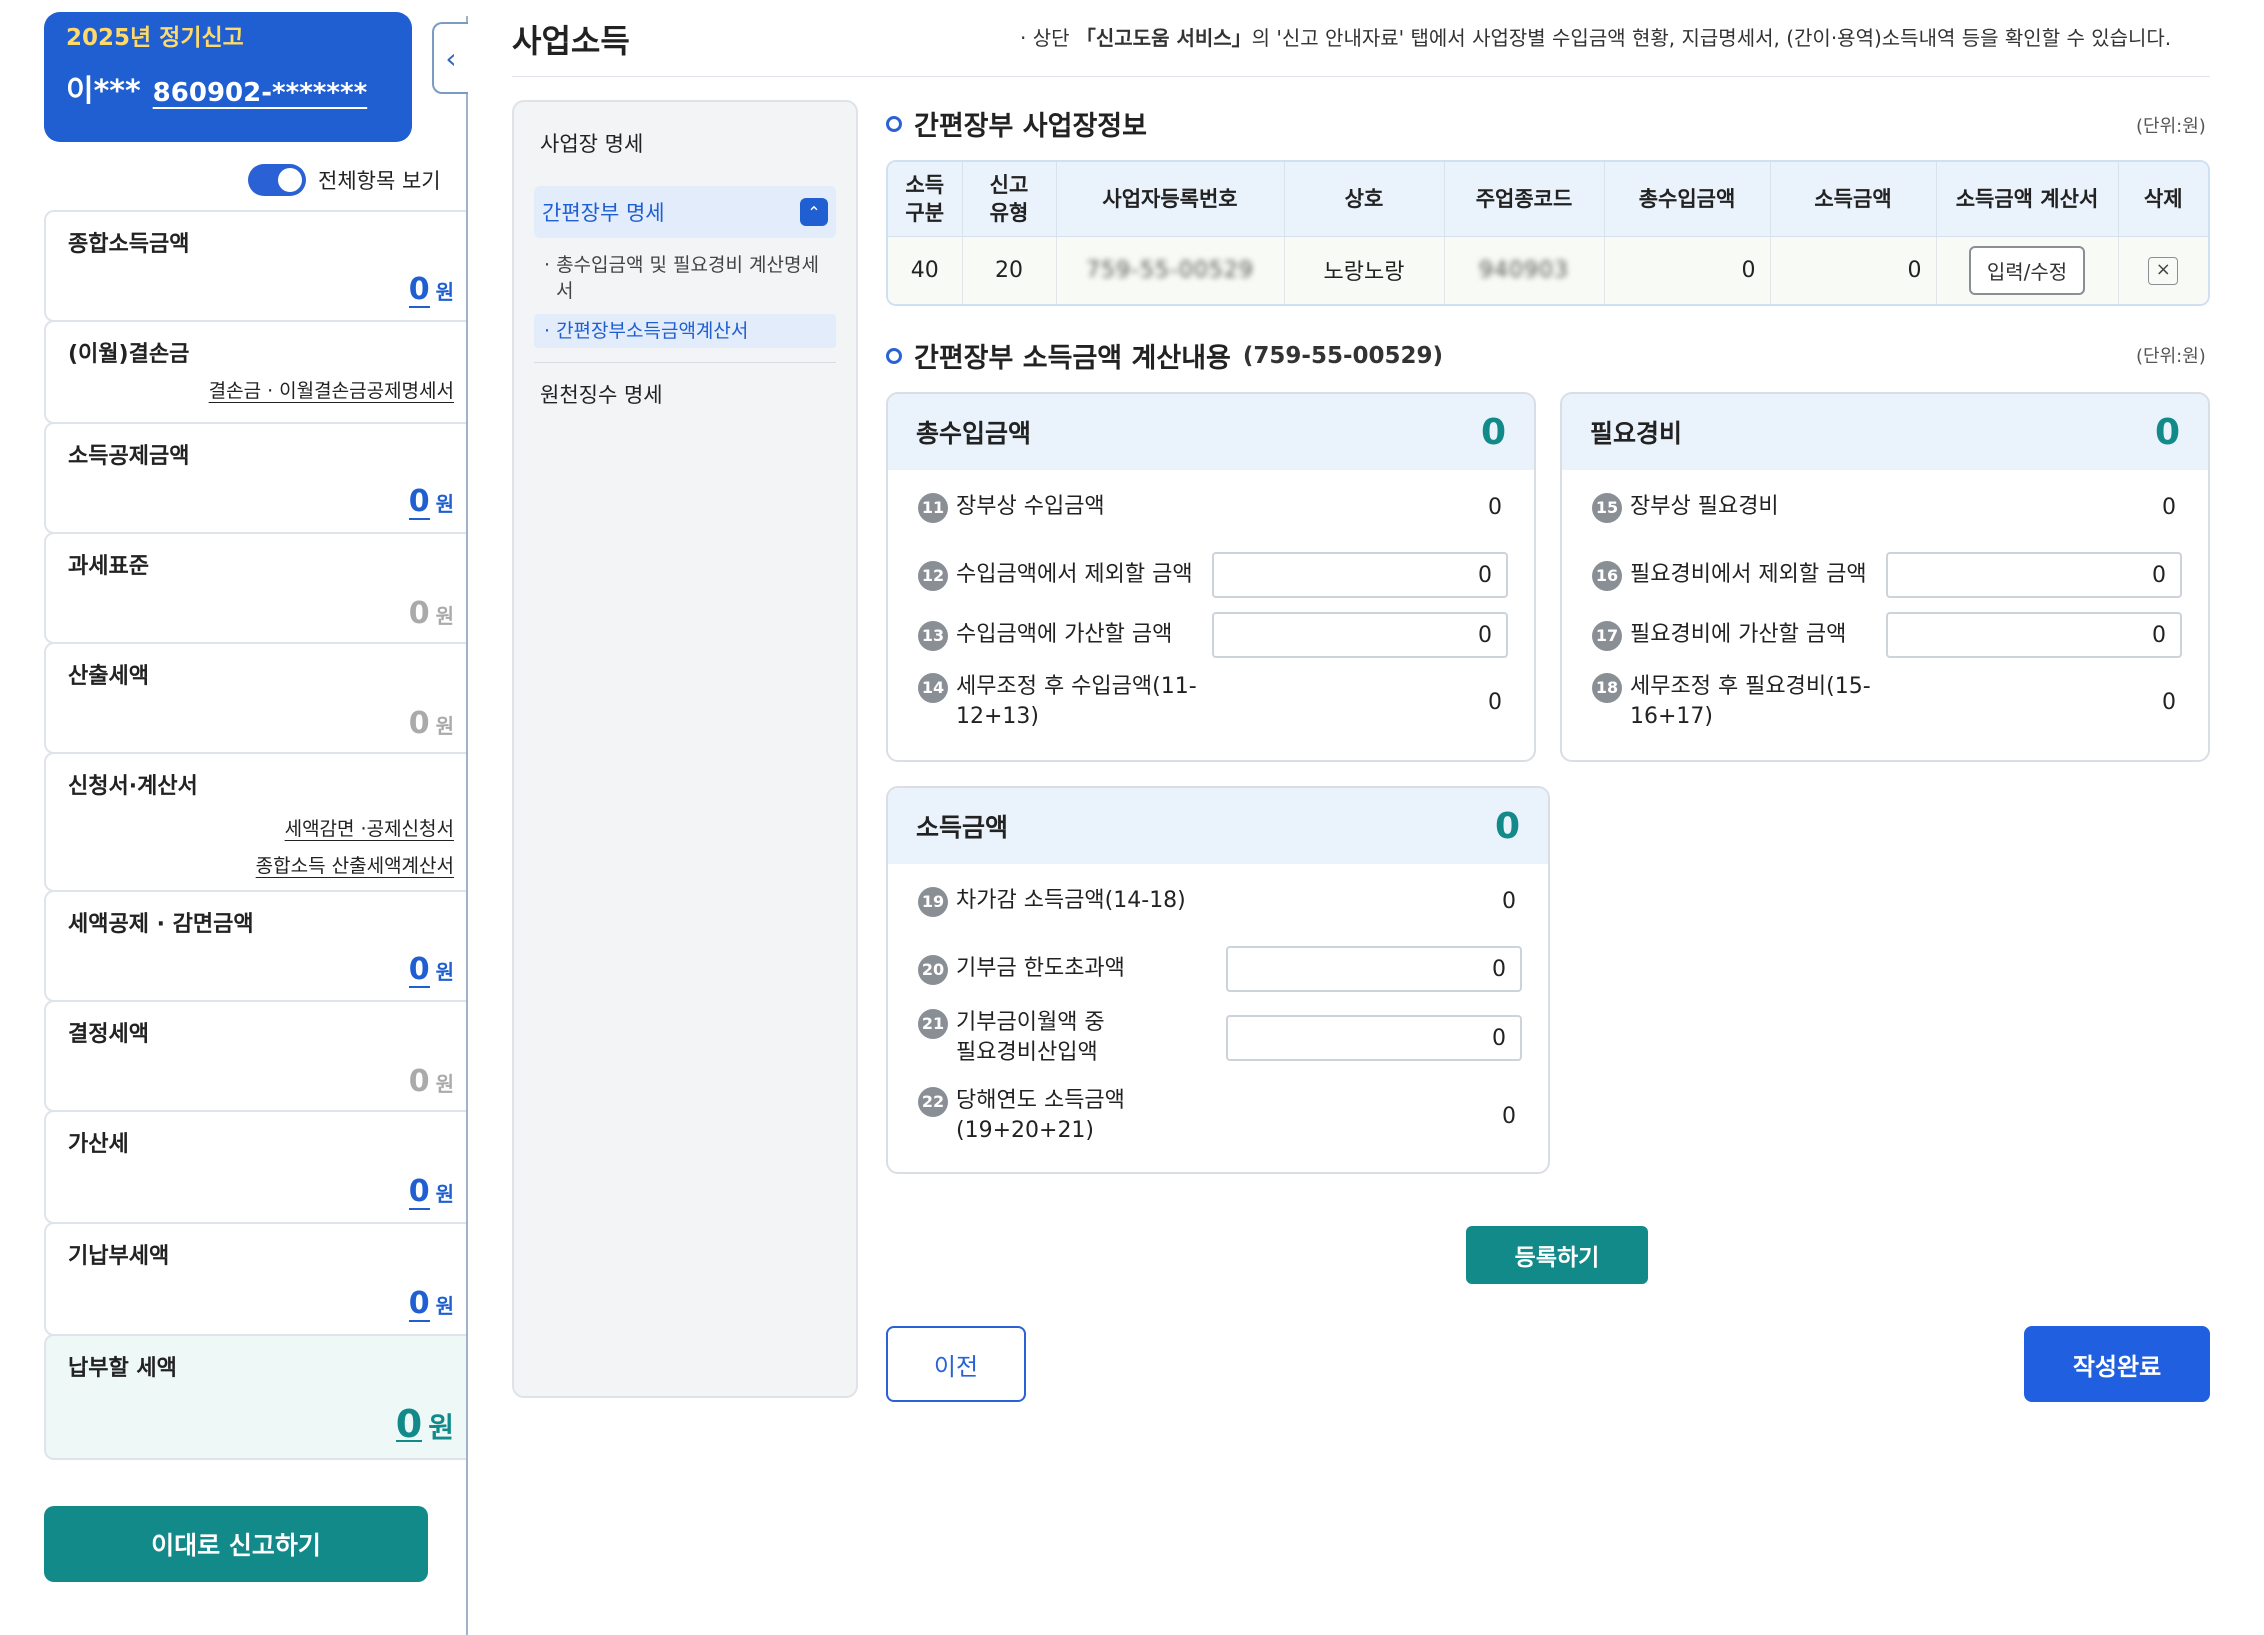 Image resolution: width=2264 pixels, height=1635 pixels. I want to click on nav-income-calculation: · 간편장부소득금액계산서, so click(685, 331).